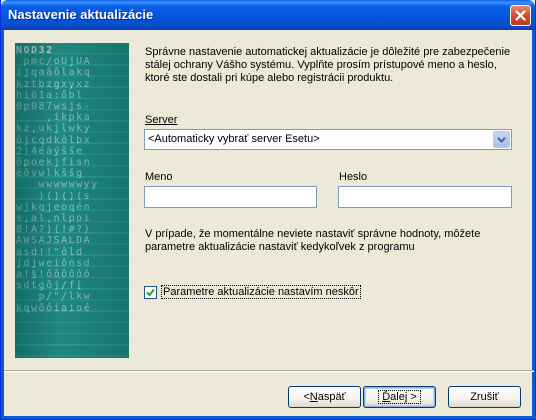  Describe the element at coordinates (403, 397) in the screenshot. I see `next-button-rest: alej >` at that location.